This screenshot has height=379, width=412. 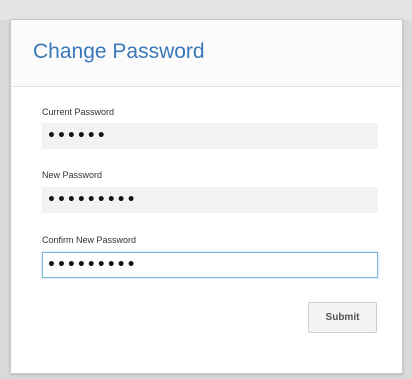 I want to click on current-password-input: ••••••, so click(x=210, y=136).